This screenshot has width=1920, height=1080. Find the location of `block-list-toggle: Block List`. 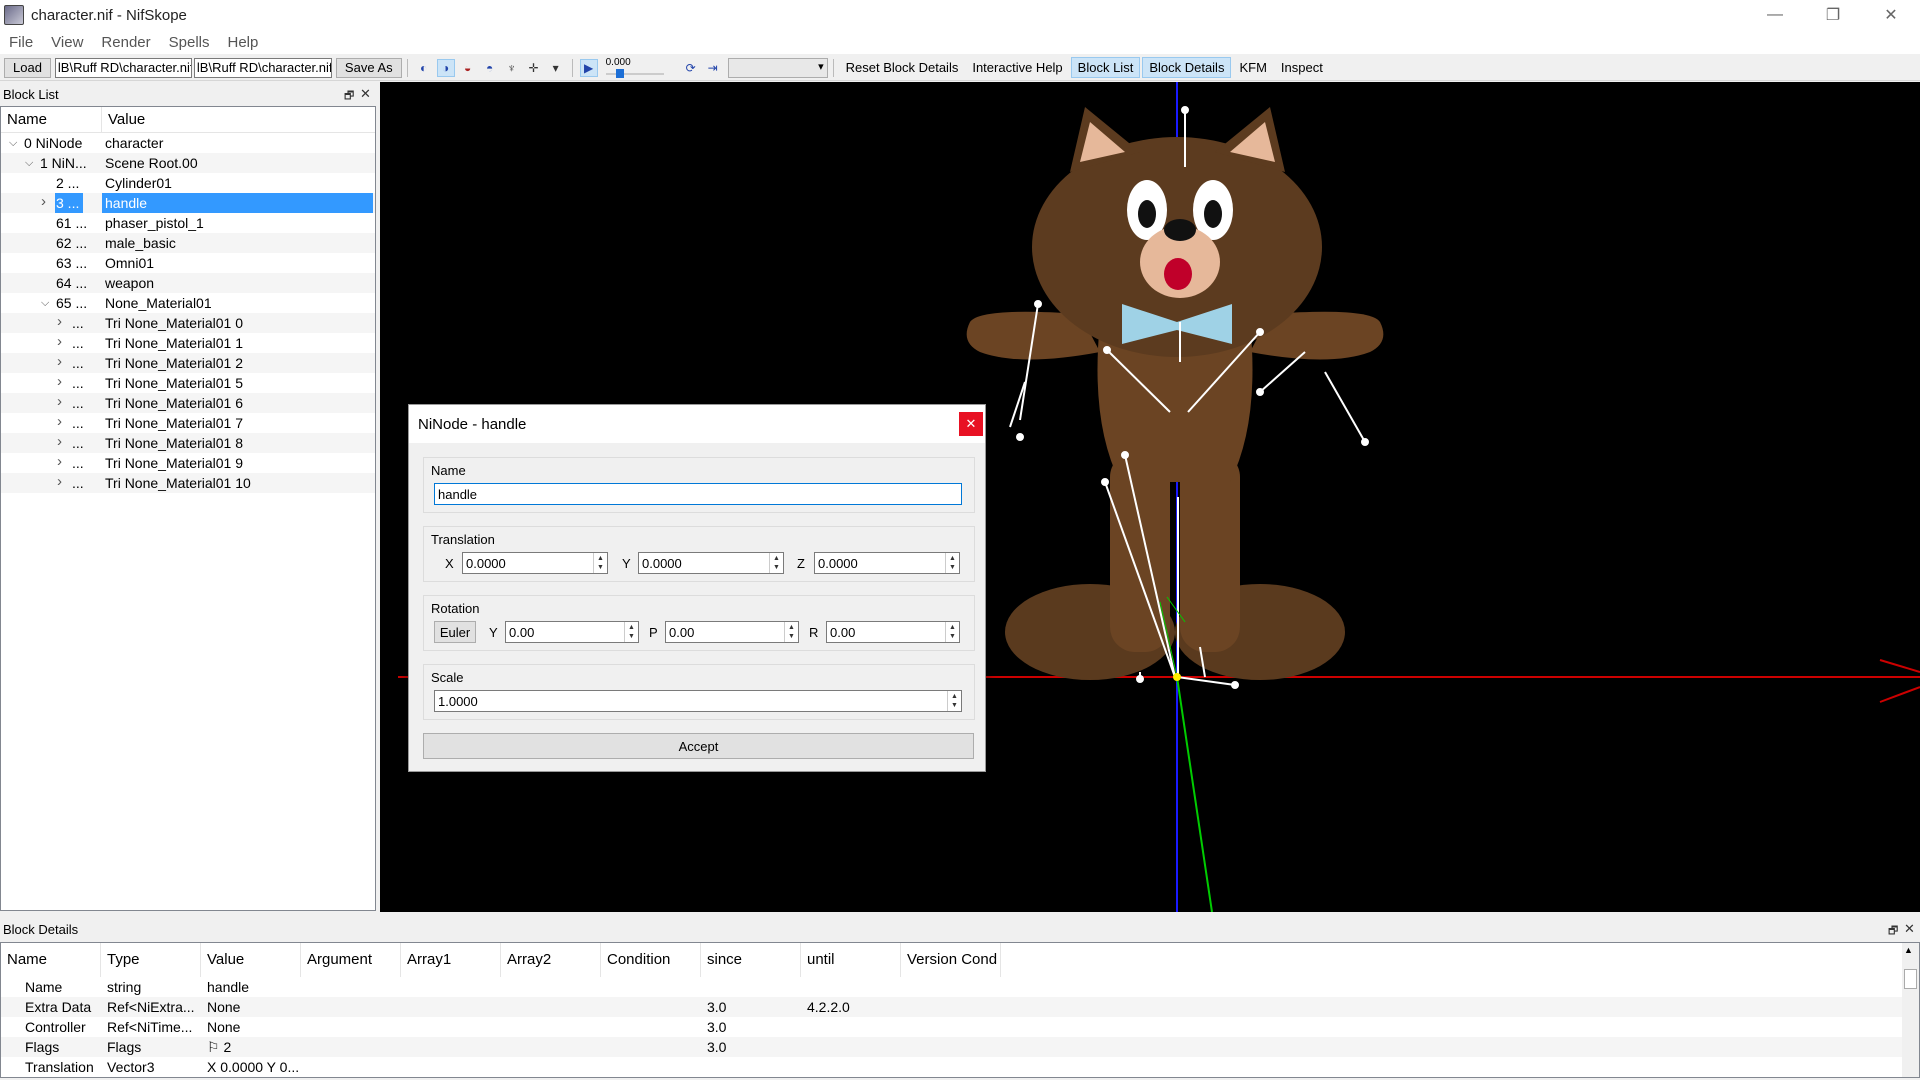

block-list-toggle: Block List is located at coordinates (1105, 67).